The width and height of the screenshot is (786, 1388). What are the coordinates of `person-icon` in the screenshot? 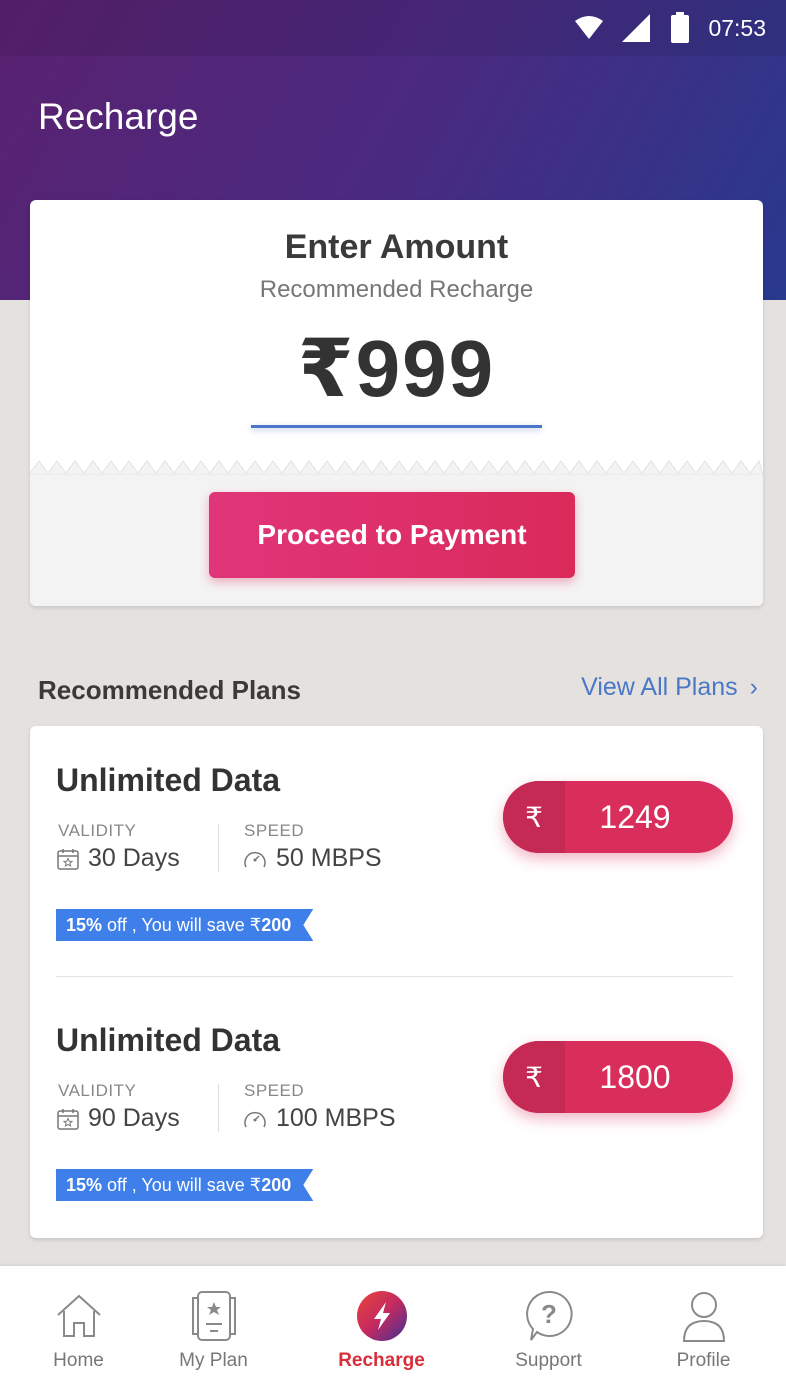 It's located at (703, 1317).